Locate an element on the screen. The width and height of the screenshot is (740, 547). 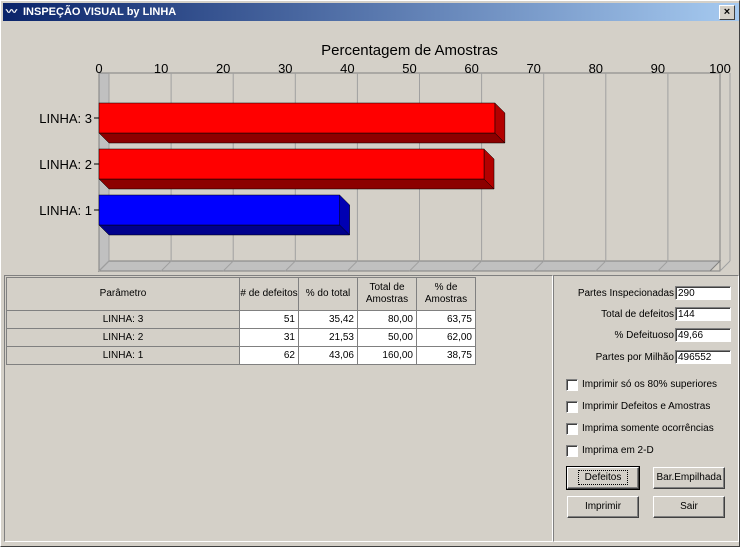
pct-defeituoso-row: % Defeituoso 49,66 is located at coordinates (646, 336).